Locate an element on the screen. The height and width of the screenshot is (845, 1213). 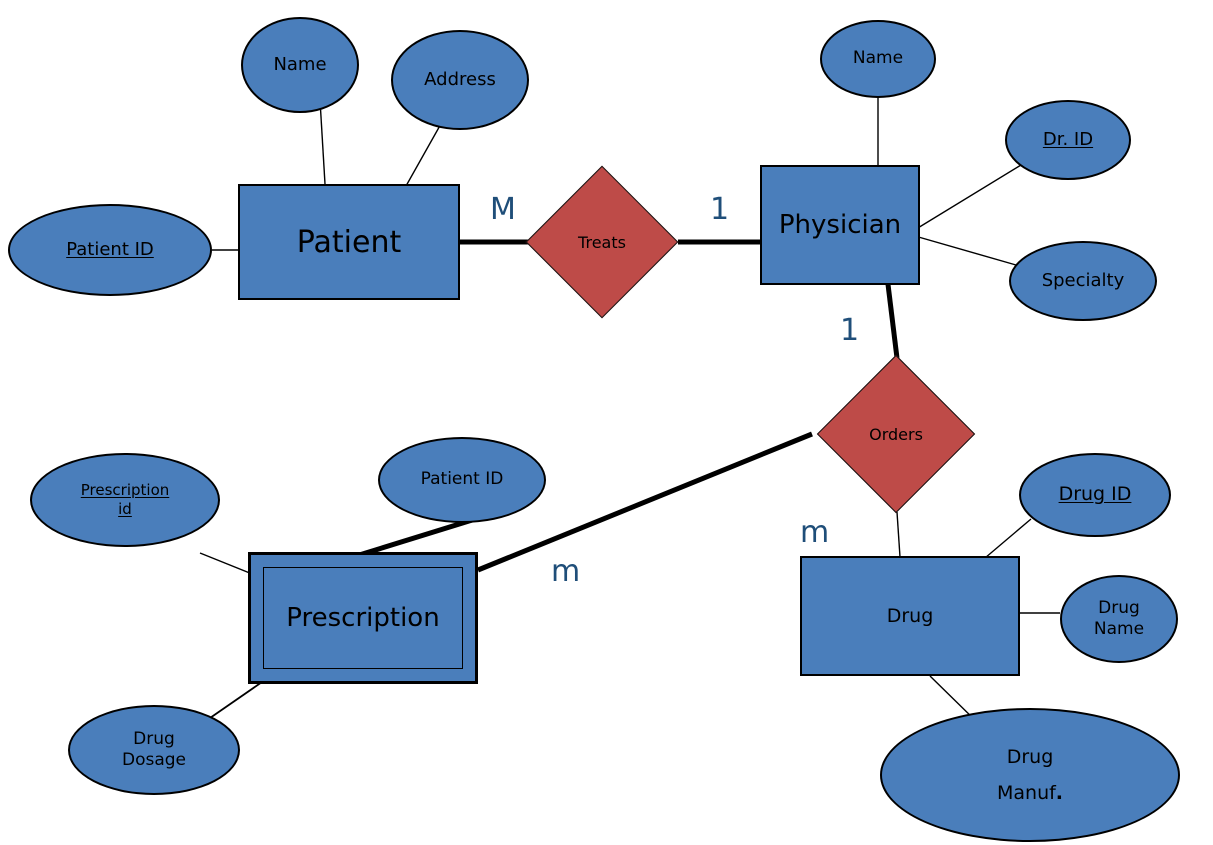
edge-orders-drug is located at coordinates (898, 534).